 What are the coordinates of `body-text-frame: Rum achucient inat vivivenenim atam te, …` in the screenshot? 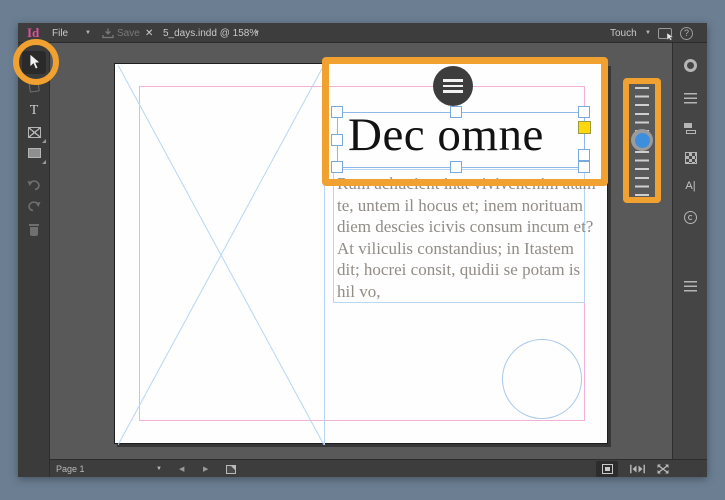 It's located at (464, 236).